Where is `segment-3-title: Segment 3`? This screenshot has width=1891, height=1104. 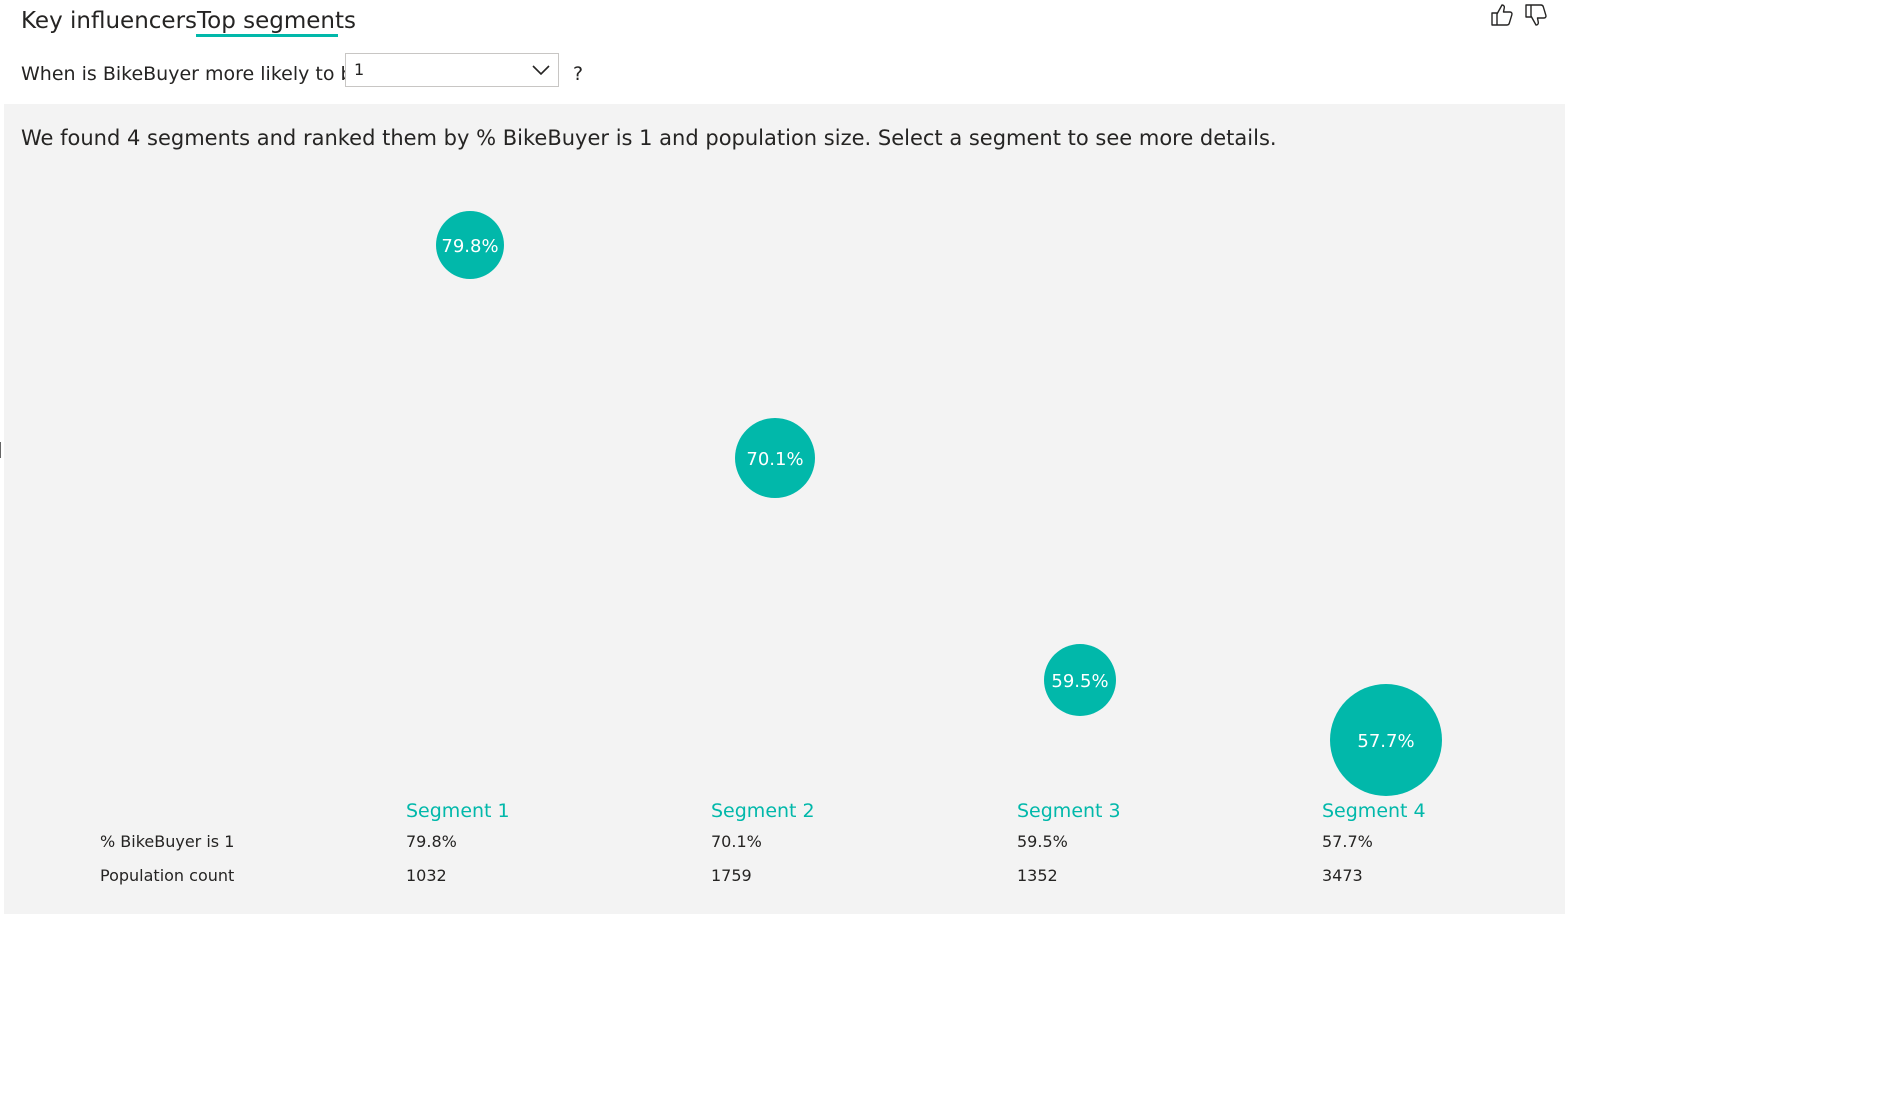 segment-3-title: Segment 3 is located at coordinates (1069, 811).